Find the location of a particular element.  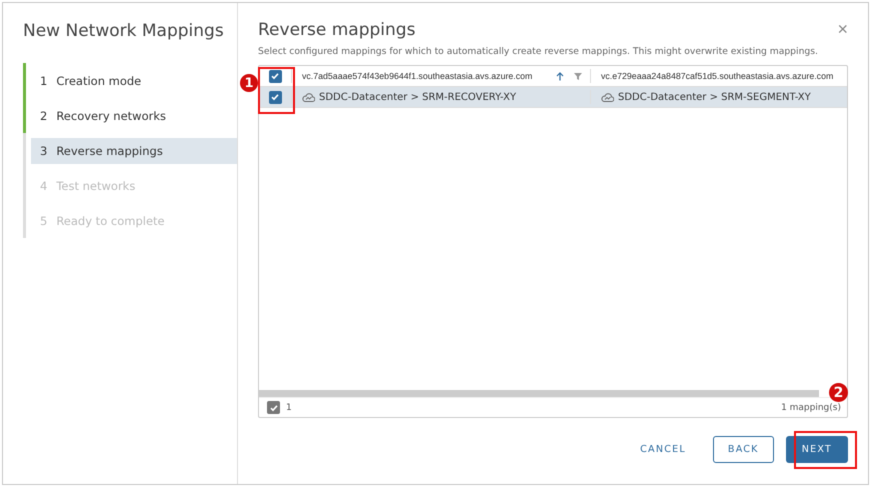

column-header: vc.7ad5aaae574f43eb9644f1.southeastasia.avs.azure.com is located at coordinates (427, 76).